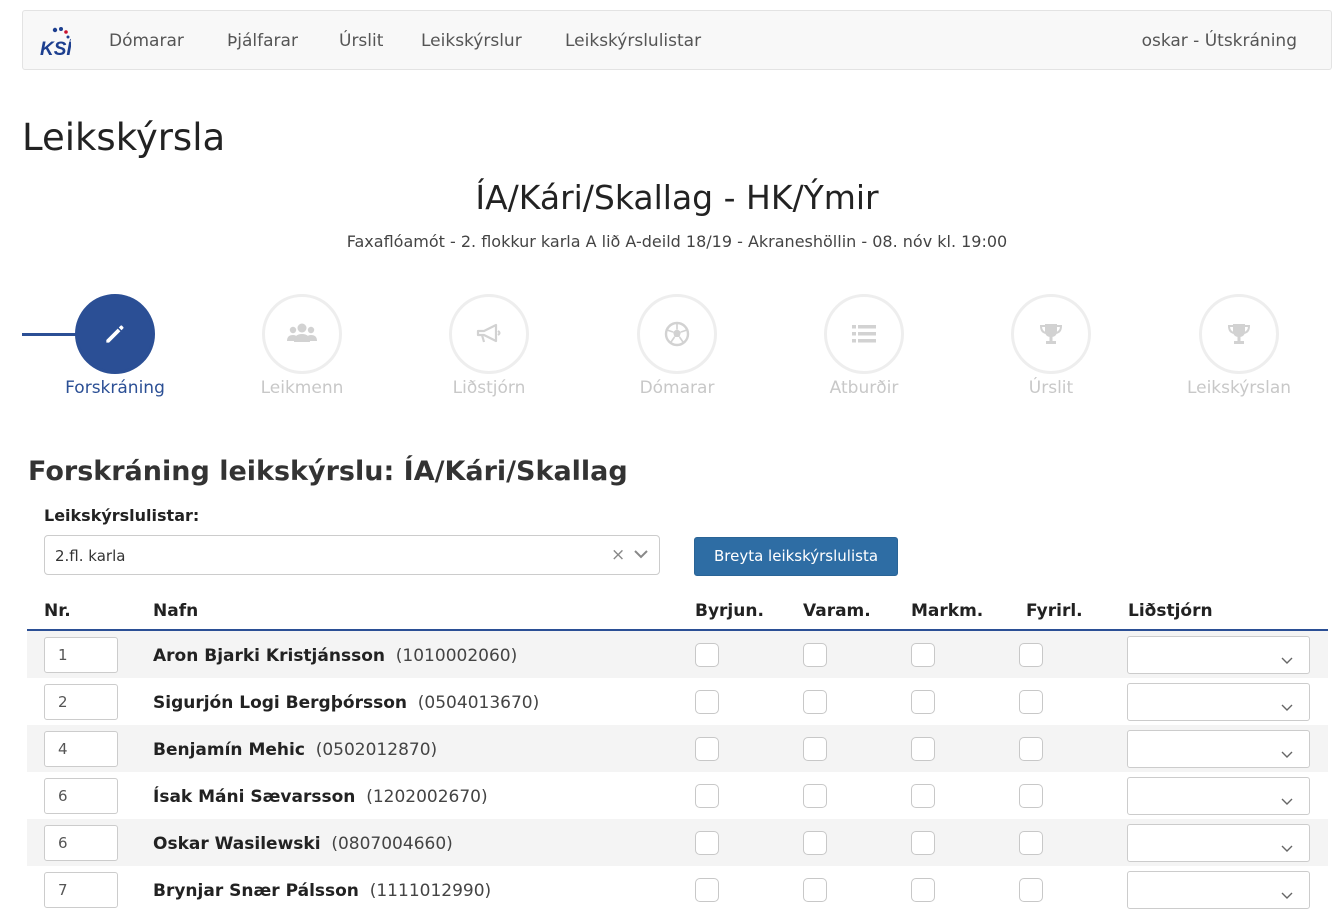 The width and height of the screenshot is (1332, 914). Describe the element at coordinates (677, 654) in the screenshot. I see `table-row: 1 Aron Bjarki Kristjánsson (1010002060)` at that location.